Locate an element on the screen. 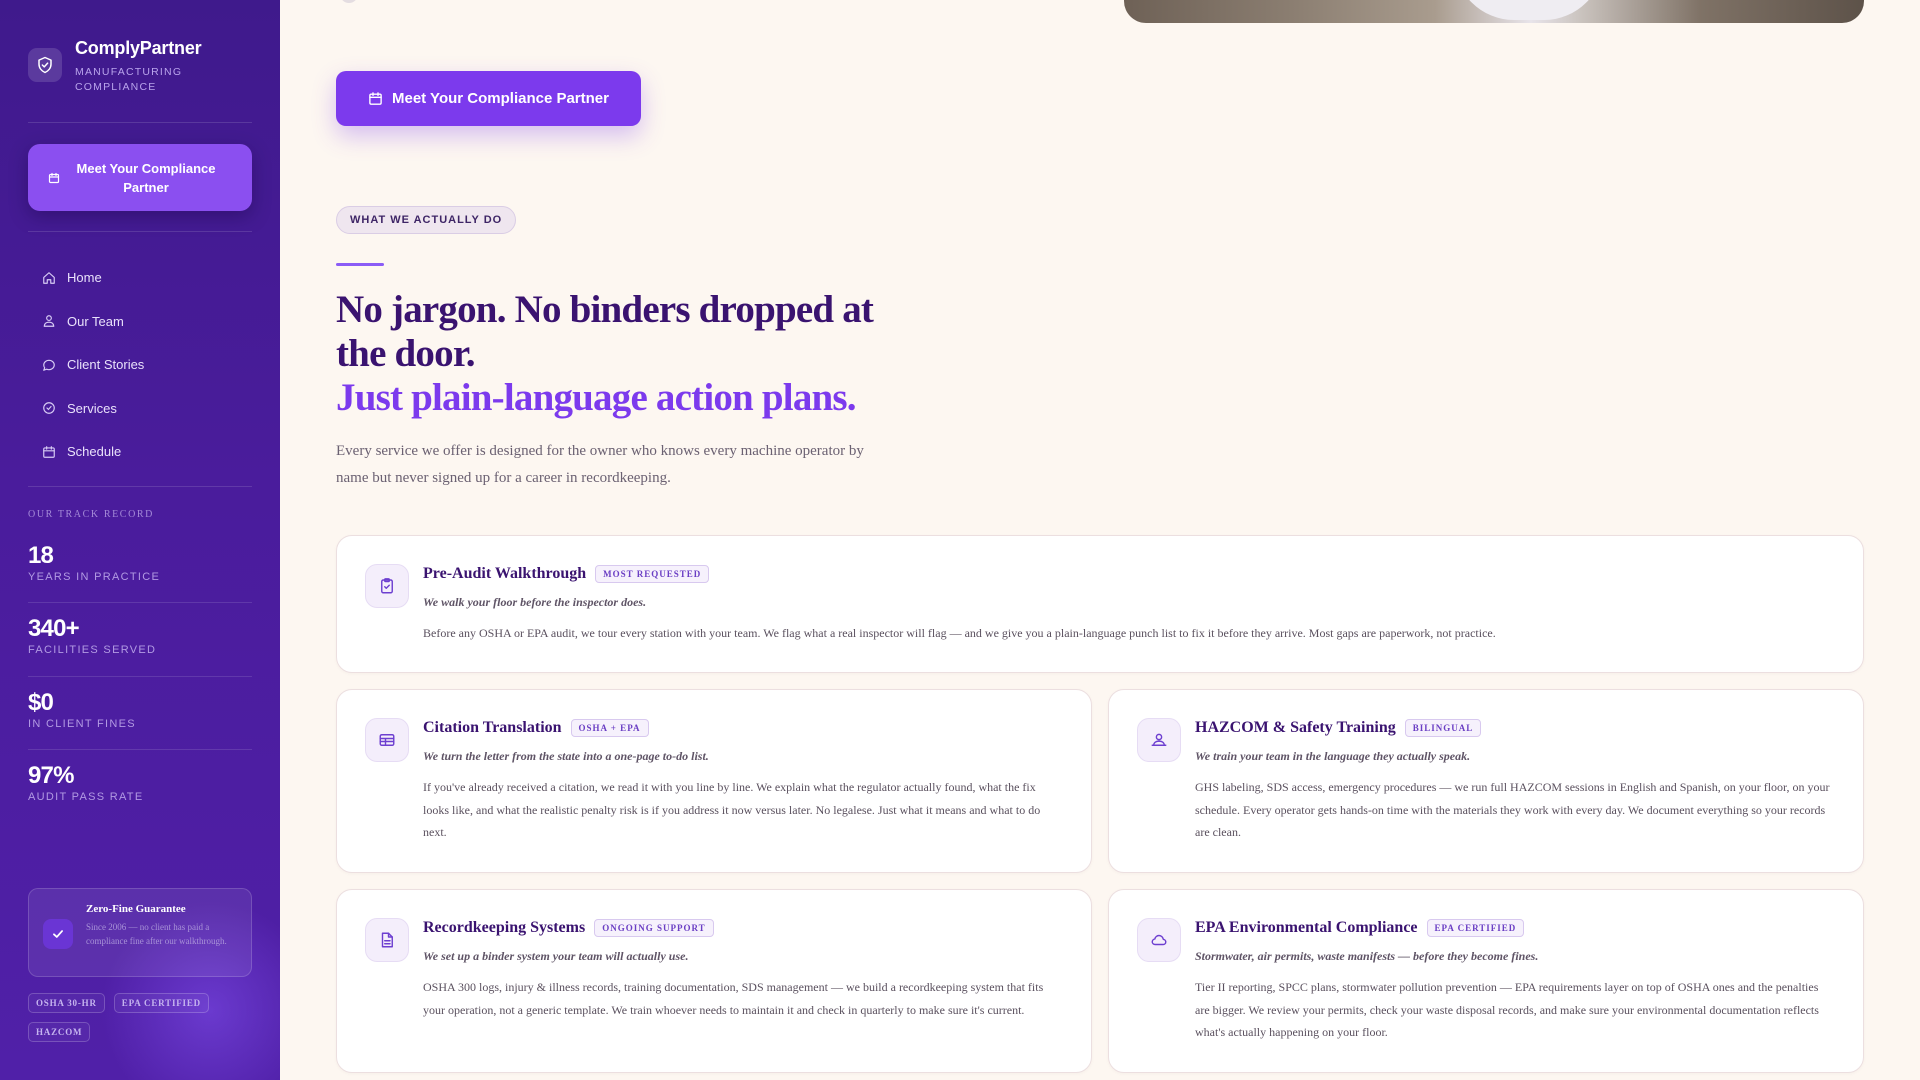 The image size is (1920, 1080). service-badge: MOST REQUESTED is located at coordinates (652, 574).